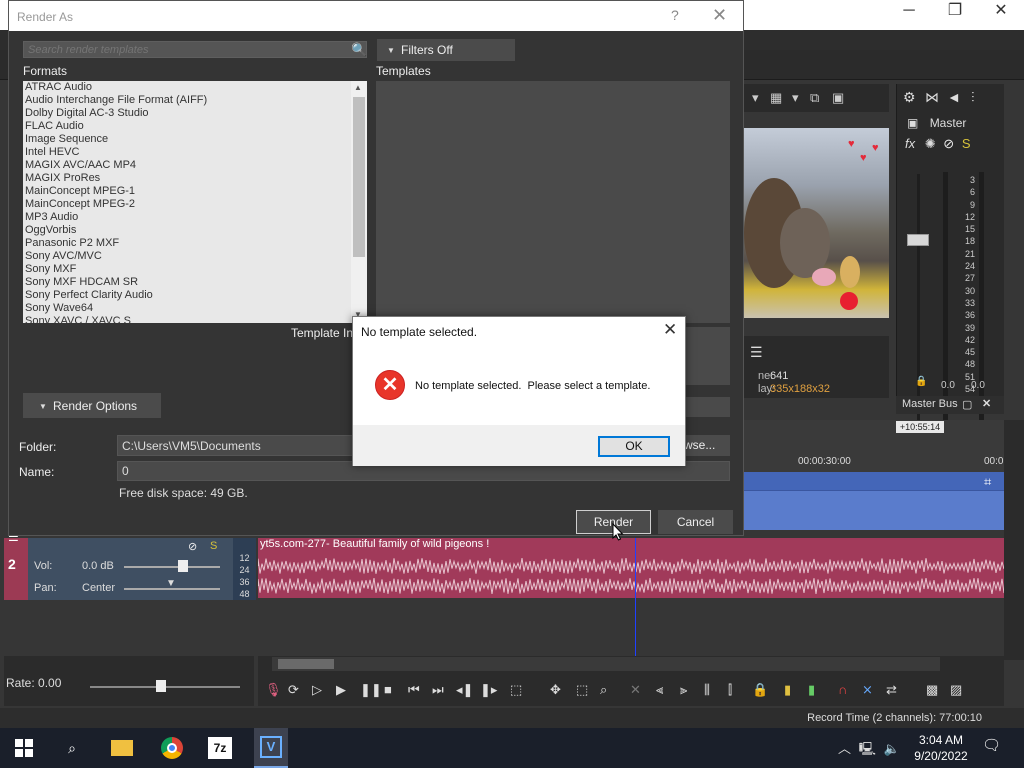 This screenshot has height=768, width=1024. I want to click on network-icon: 🖳, so click(867, 748).